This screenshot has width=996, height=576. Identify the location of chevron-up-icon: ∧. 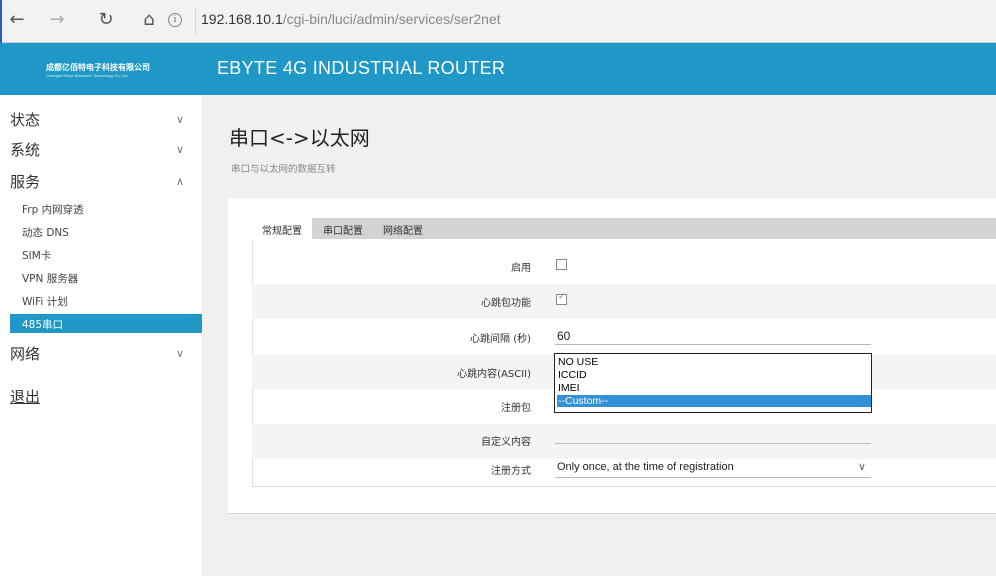
(180, 181).